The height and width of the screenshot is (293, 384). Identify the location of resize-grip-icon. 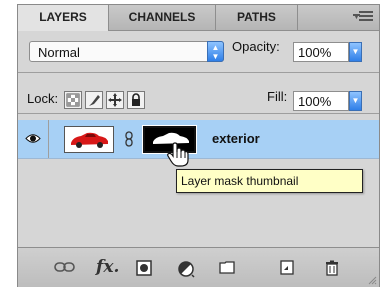
(372, 280).